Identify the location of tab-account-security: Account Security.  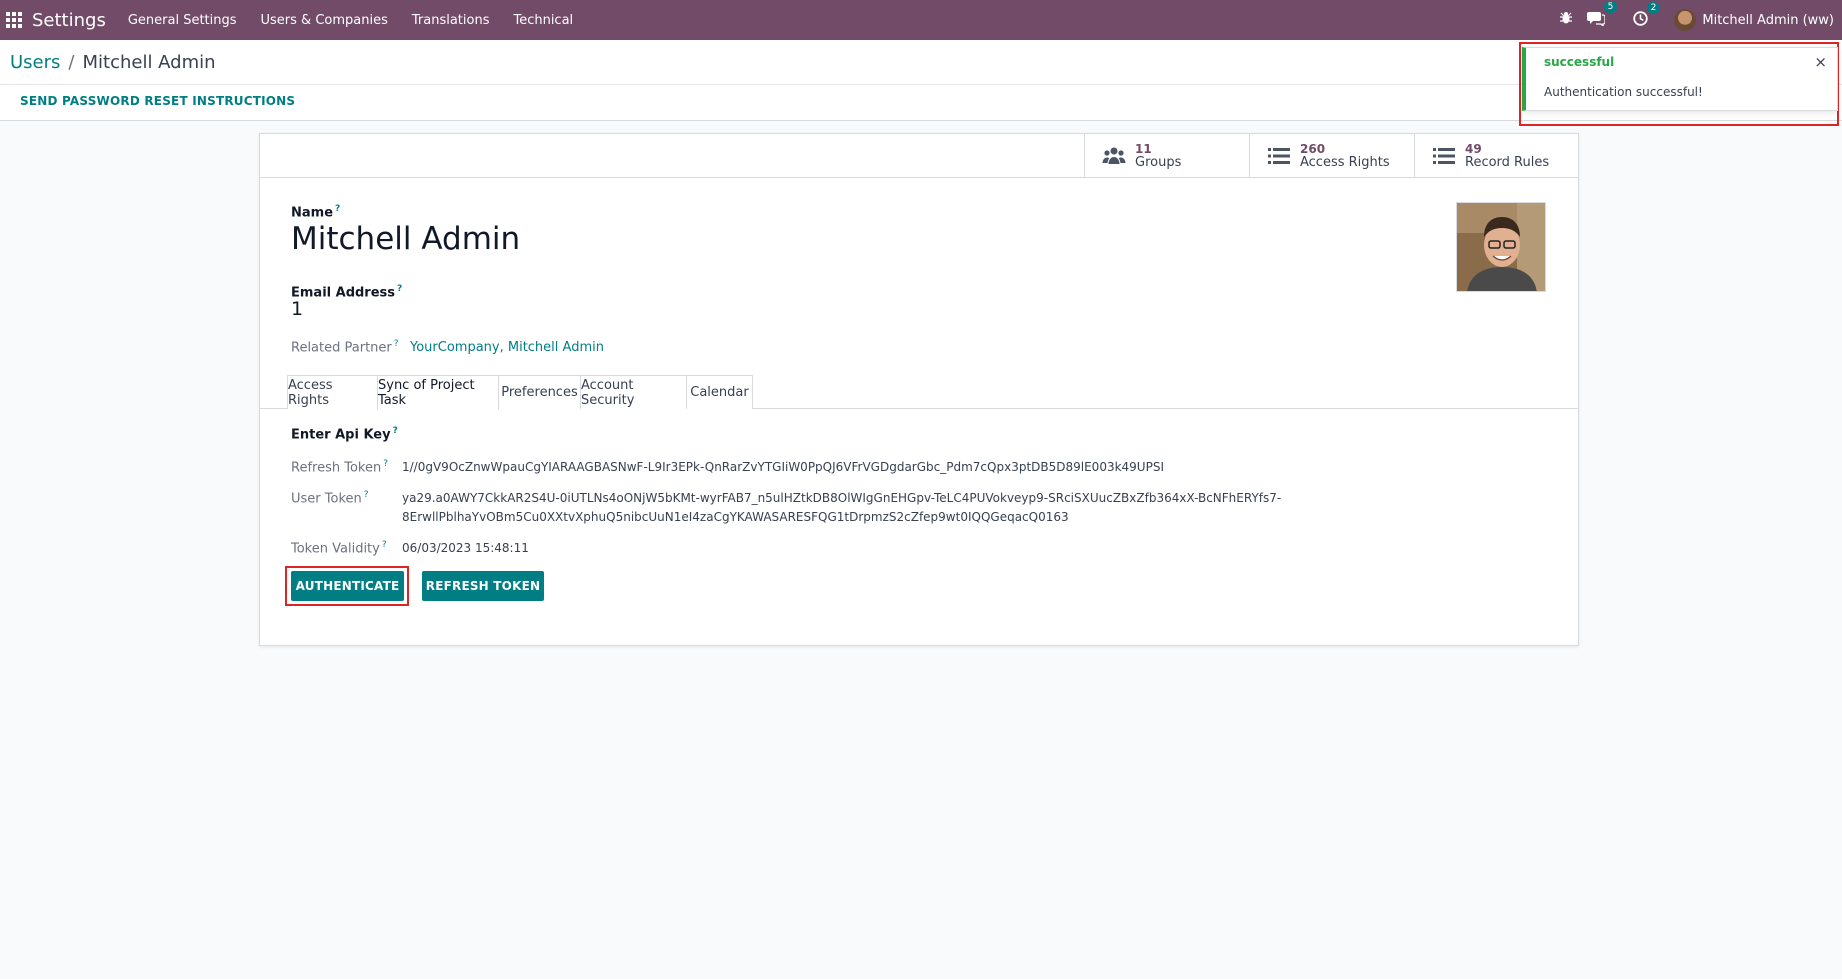
(633, 392).